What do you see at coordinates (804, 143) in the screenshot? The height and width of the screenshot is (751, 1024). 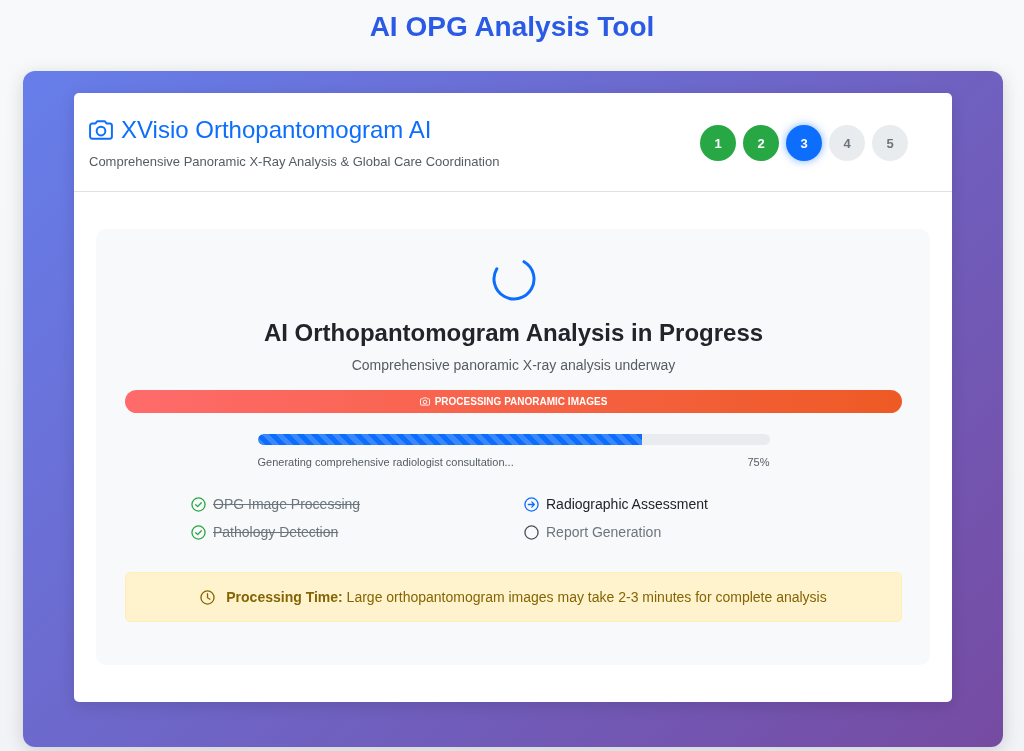 I see `step-indicator: 3` at bounding box center [804, 143].